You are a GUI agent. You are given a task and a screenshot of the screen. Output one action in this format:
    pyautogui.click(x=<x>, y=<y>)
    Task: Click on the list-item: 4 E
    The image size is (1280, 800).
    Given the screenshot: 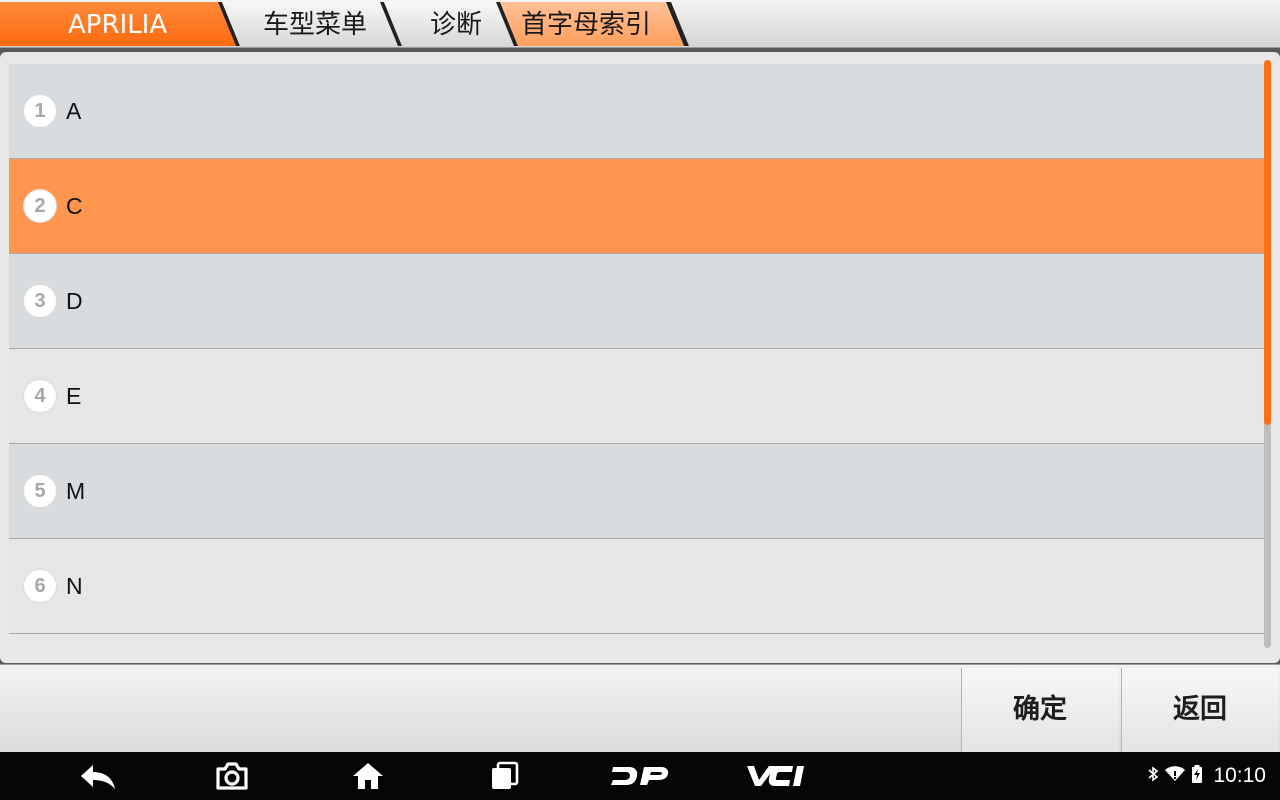 What is the action you would take?
    pyautogui.click(x=636, y=396)
    